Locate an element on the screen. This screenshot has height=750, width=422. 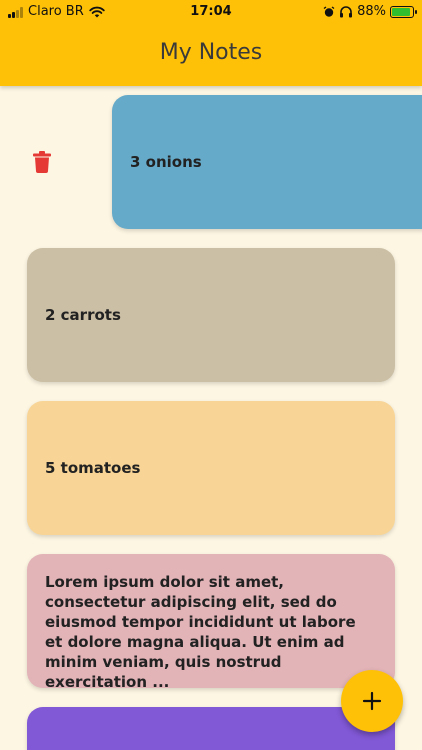
status-bar: Claro BR 17:04 88% is located at coordinates (211, 12).